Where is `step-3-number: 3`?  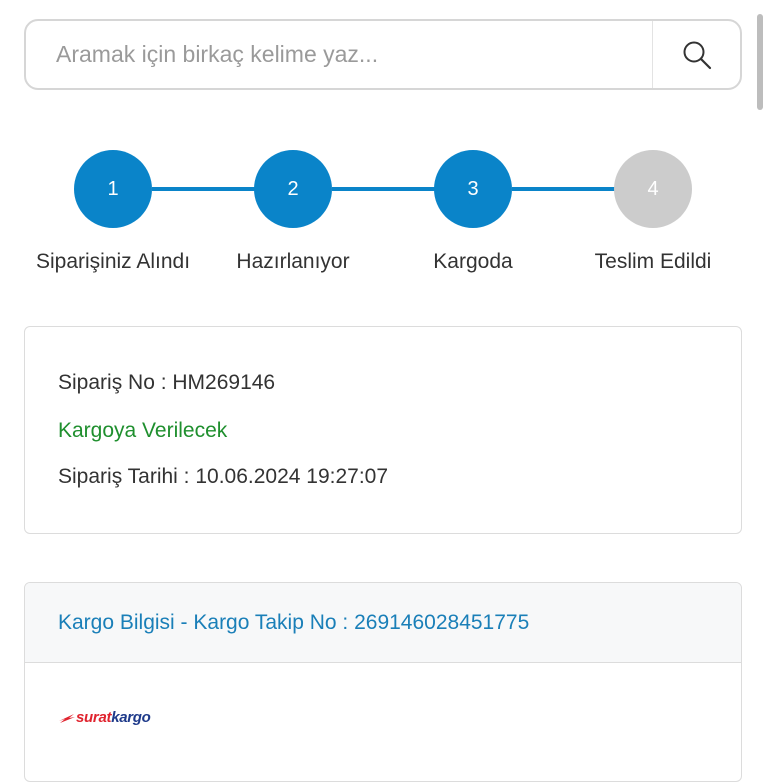
step-3-number: 3 is located at coordinates (473, 188).